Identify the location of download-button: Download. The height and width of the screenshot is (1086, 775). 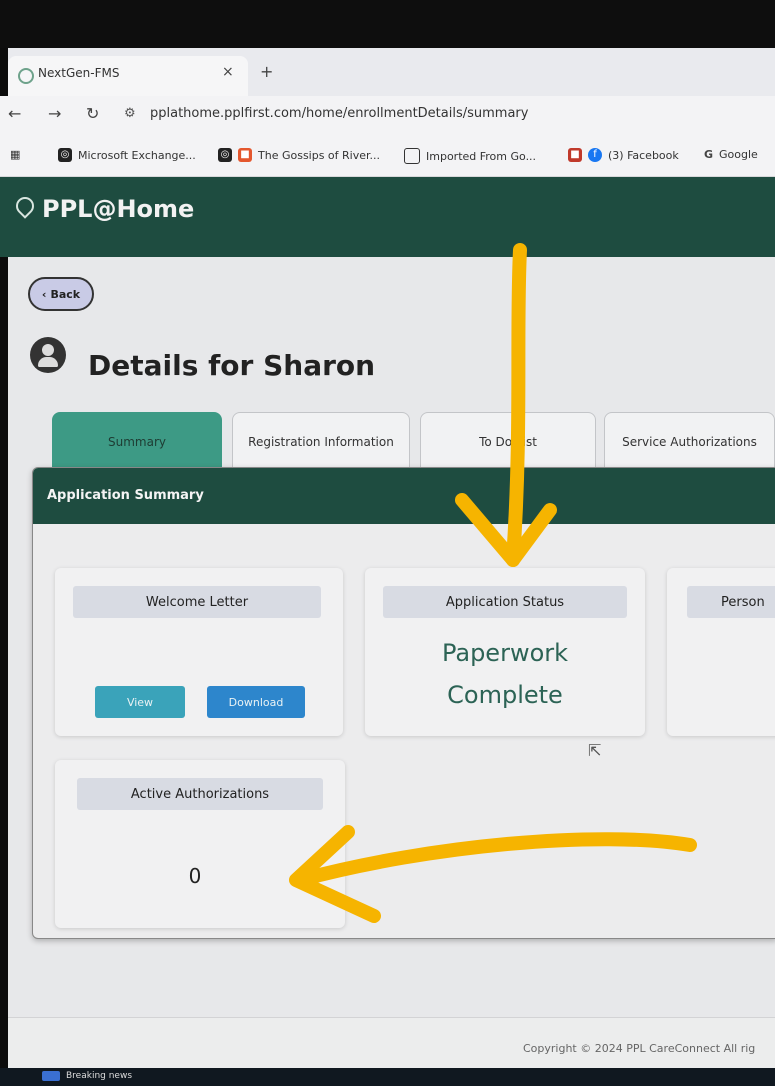
(256, 702).